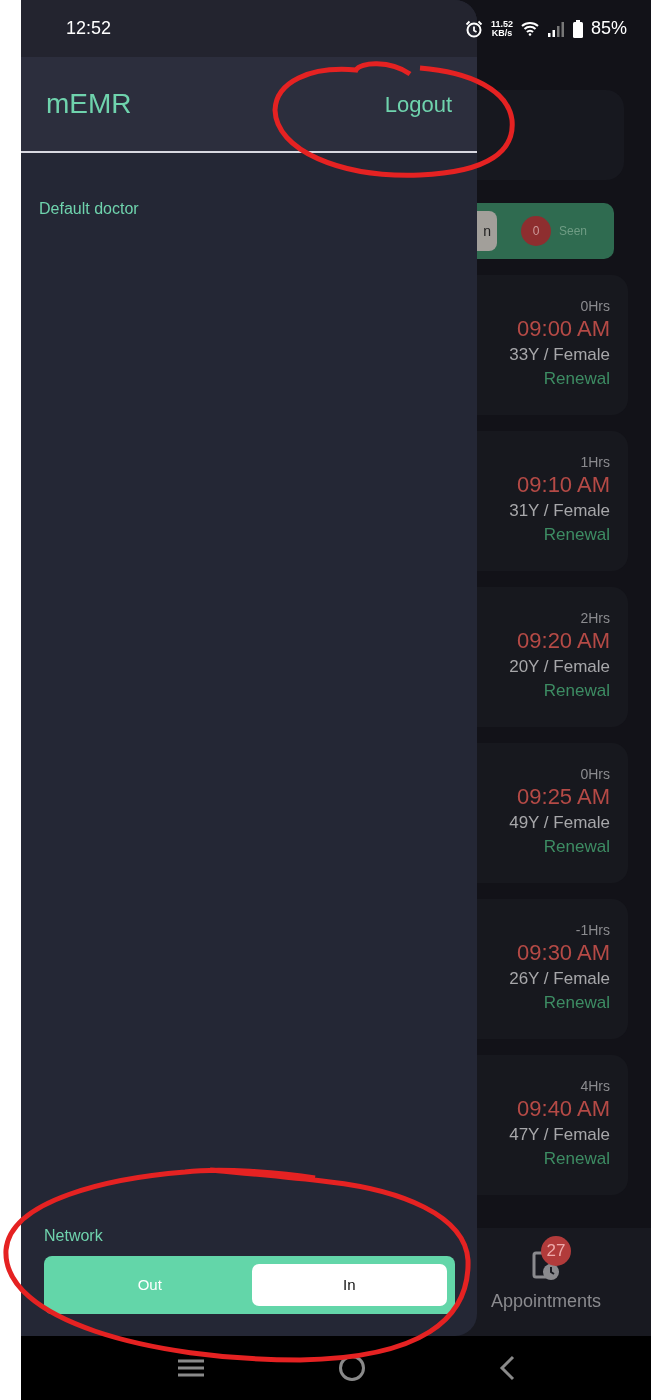 This screenshot has height=1400, width=651. I want to click on appointment-time: 09:00 AM, so click(563, 329).